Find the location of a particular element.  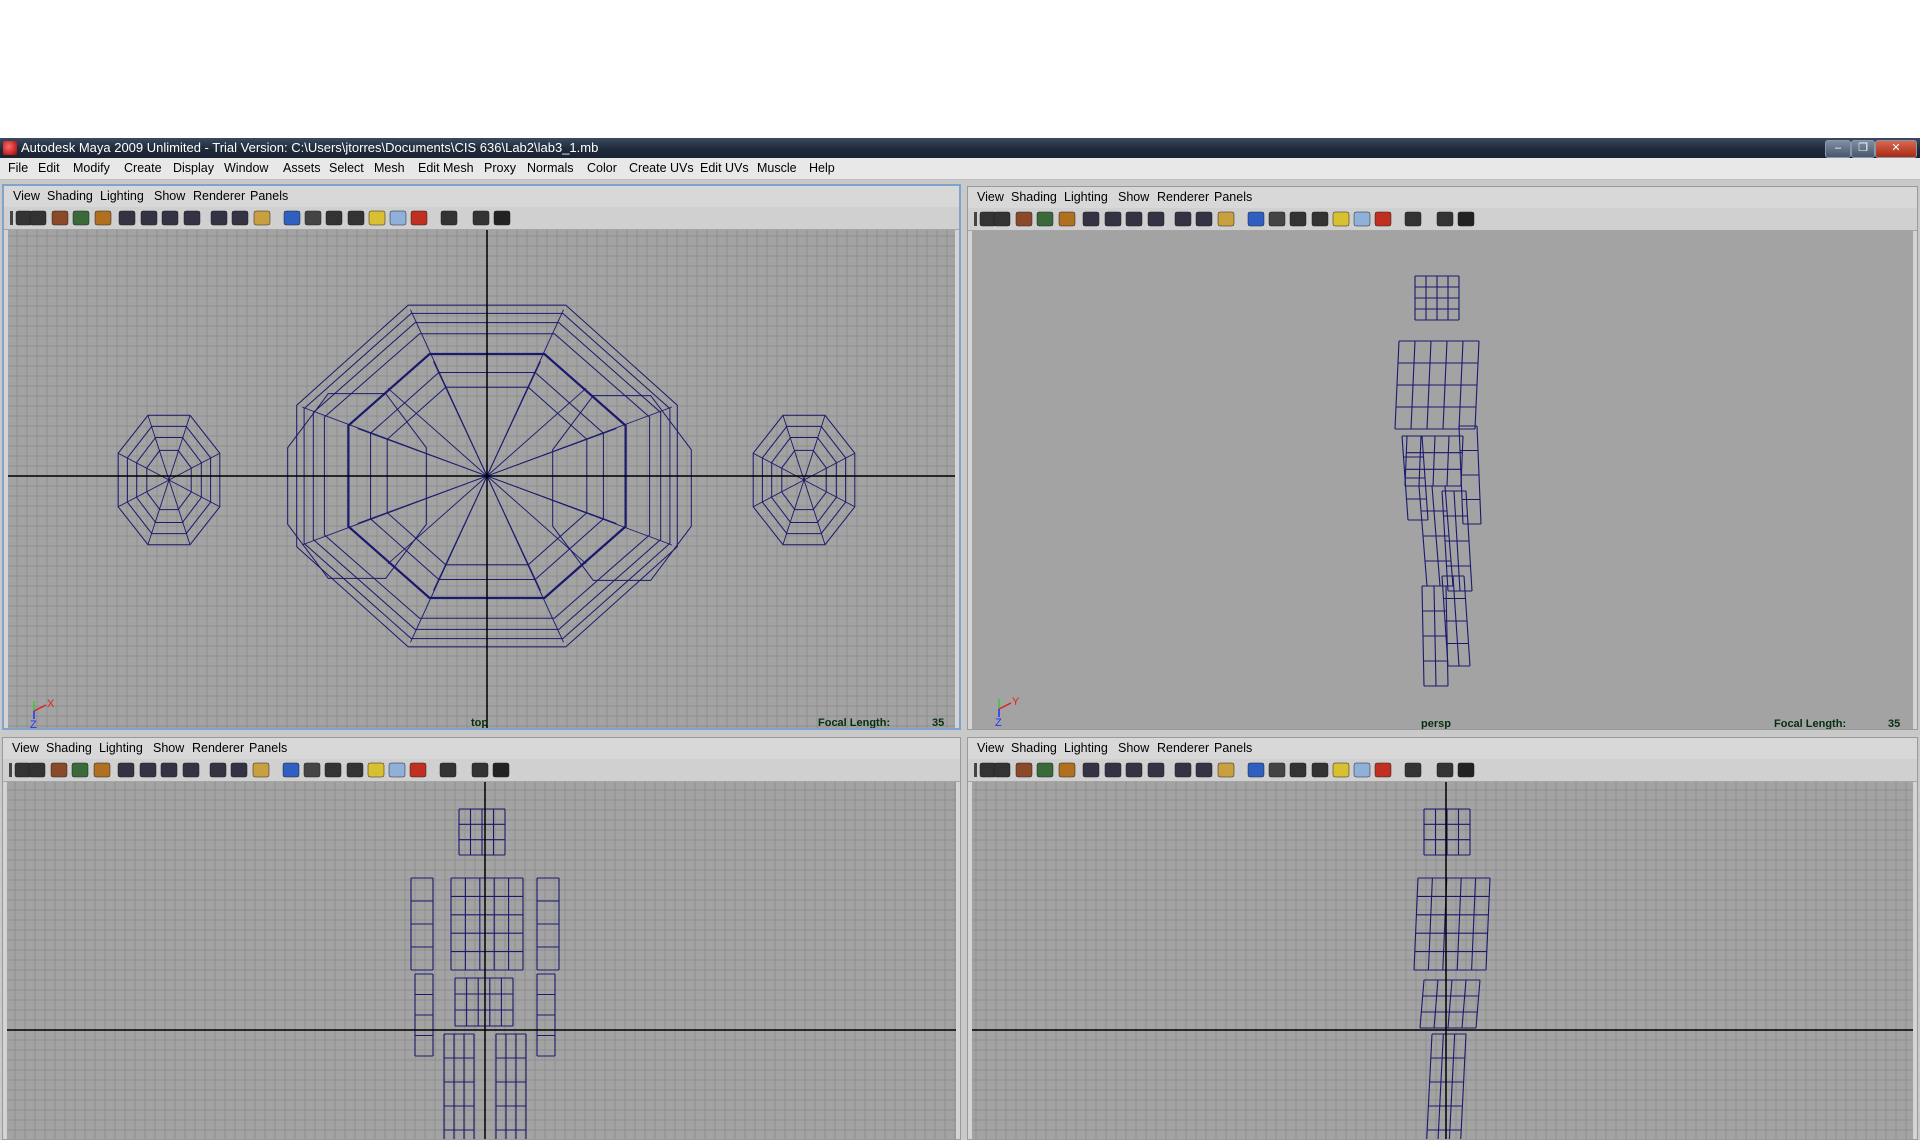

menu-edit-uvs: Edit UVs is located at coordinates (724, 168).